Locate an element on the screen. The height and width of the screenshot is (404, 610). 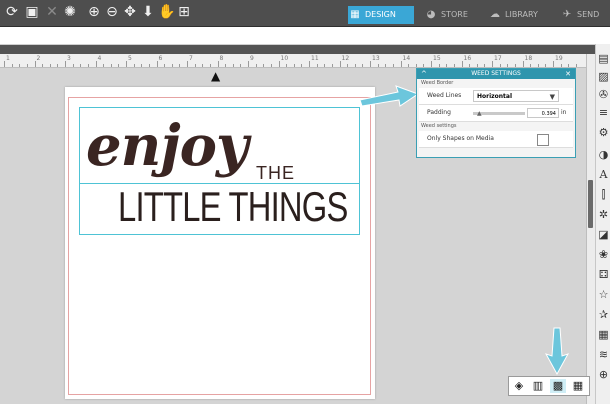
grid-icon: ▦ is located at coordinates (578, 386).